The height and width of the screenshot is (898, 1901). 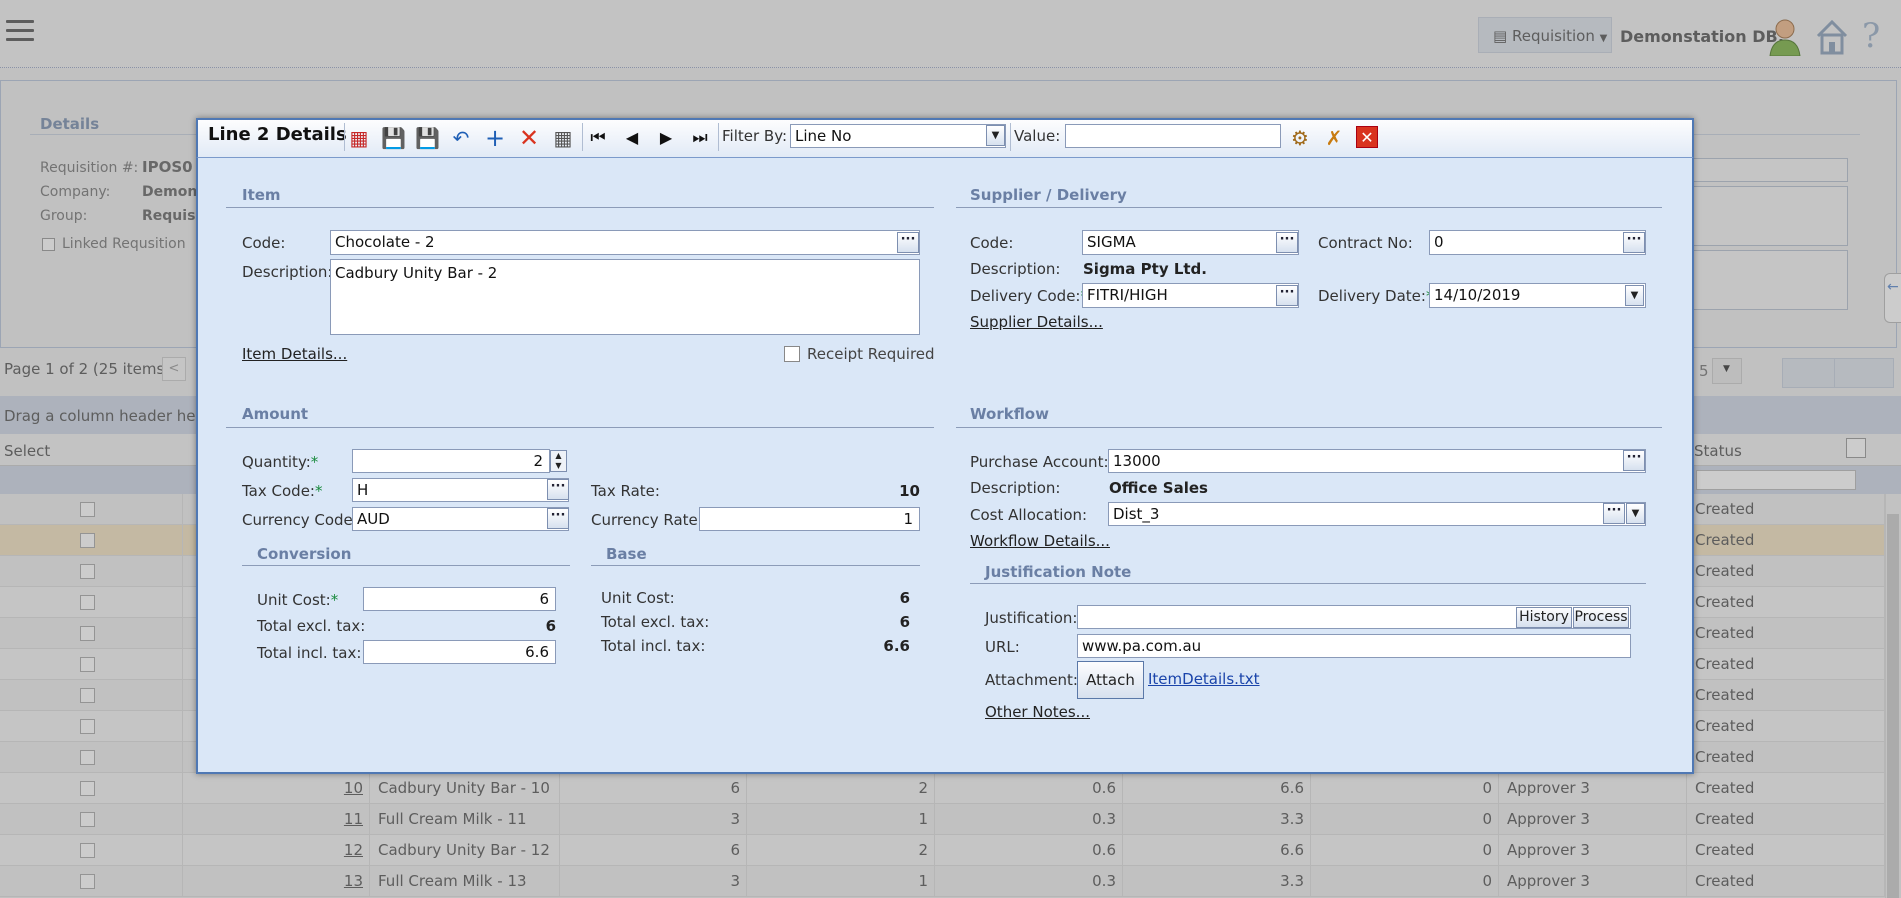 What do you see at coordinates (809, 519) in the screenshot?
I see `currency-rate-input: 1` at bounding box center [809, 519].